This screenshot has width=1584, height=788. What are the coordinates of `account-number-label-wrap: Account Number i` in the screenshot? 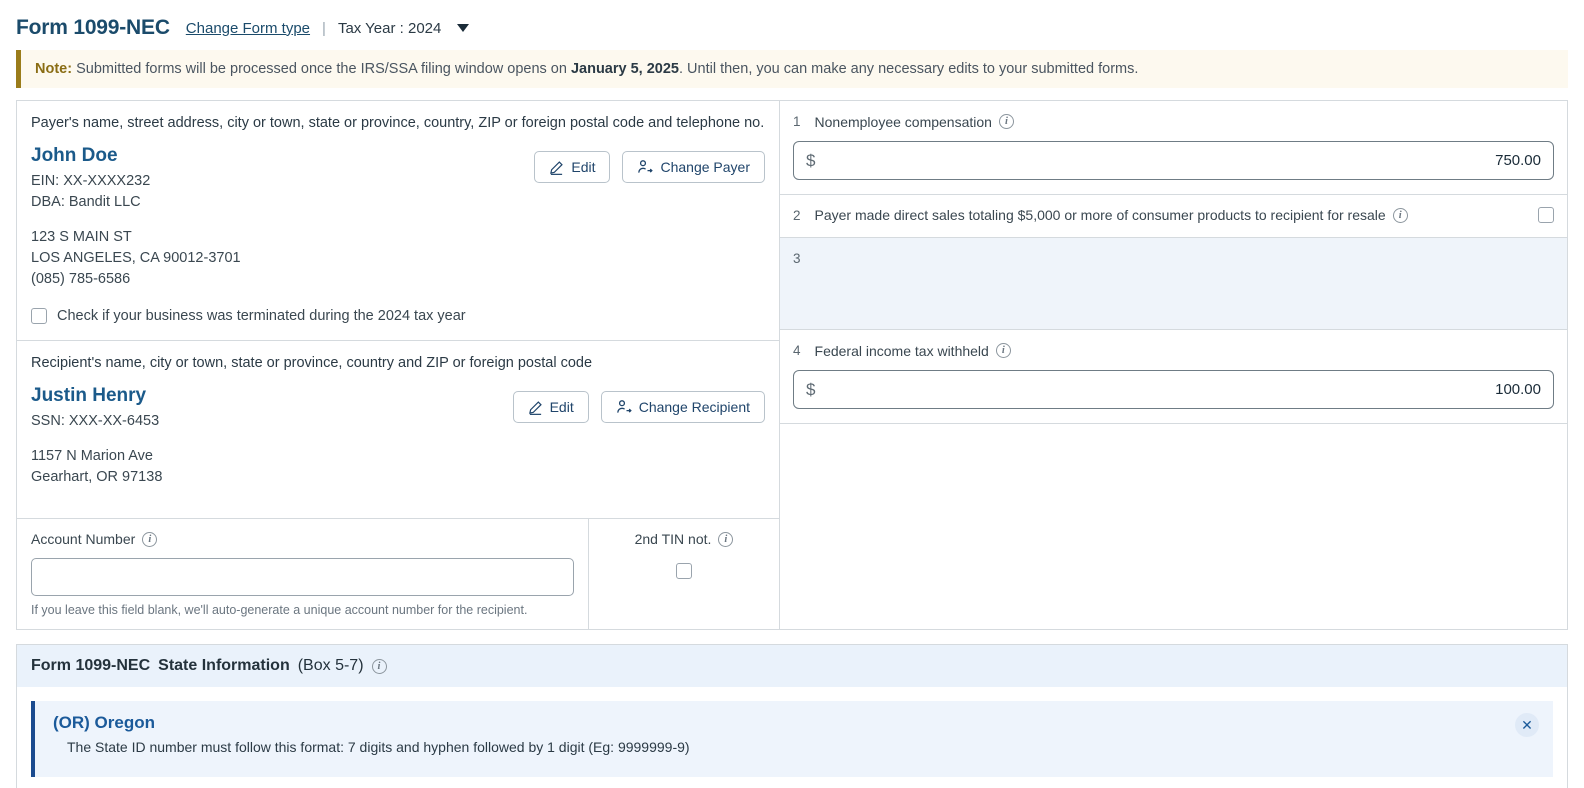 It's located at (94, 539).